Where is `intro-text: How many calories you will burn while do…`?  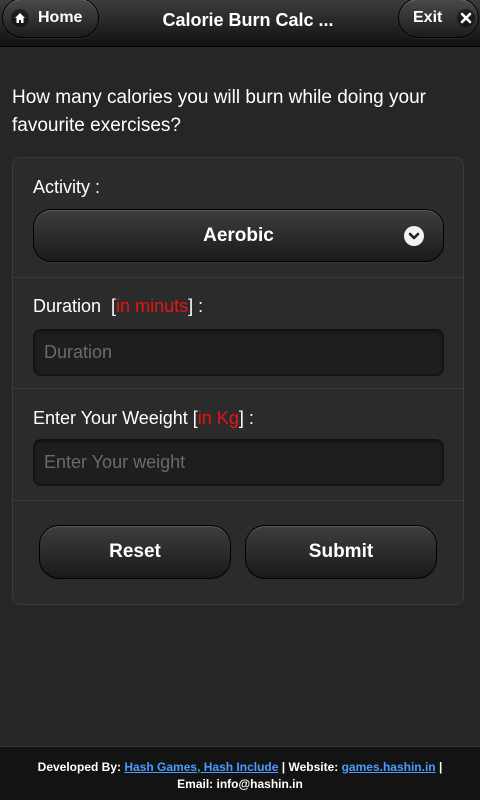 intro-text: How many calories you will burn while do… is located at coordinates (219, 111).